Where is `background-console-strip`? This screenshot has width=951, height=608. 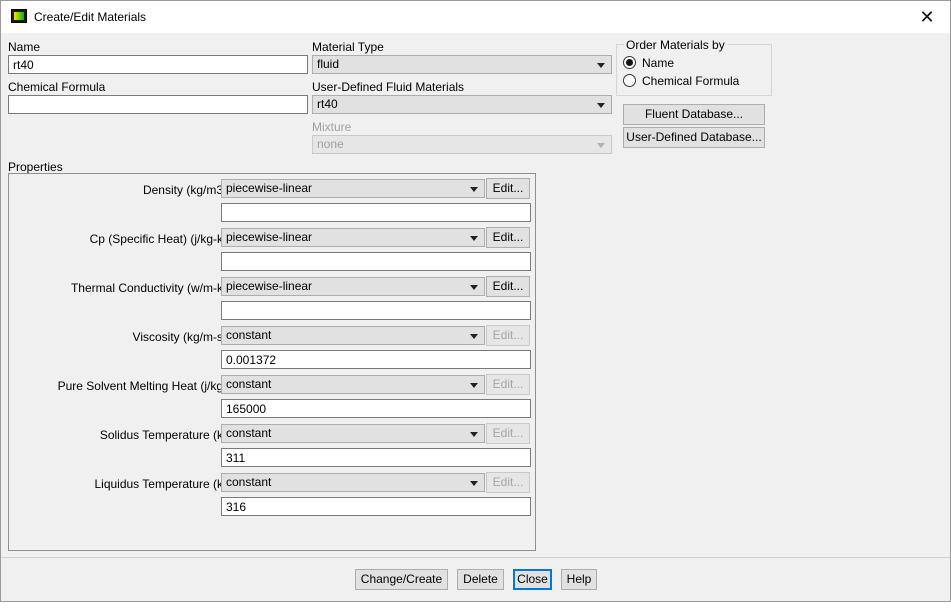 background-console-strip is located at coordinates (475, 604).